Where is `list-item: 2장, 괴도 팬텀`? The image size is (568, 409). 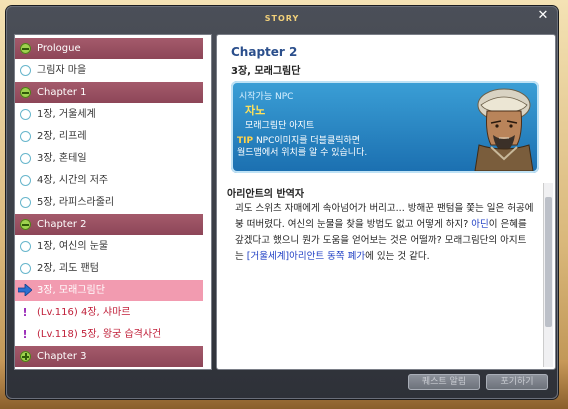 list-item: 2장, 괴도 팬텀 is located at coordinates (109, 268).